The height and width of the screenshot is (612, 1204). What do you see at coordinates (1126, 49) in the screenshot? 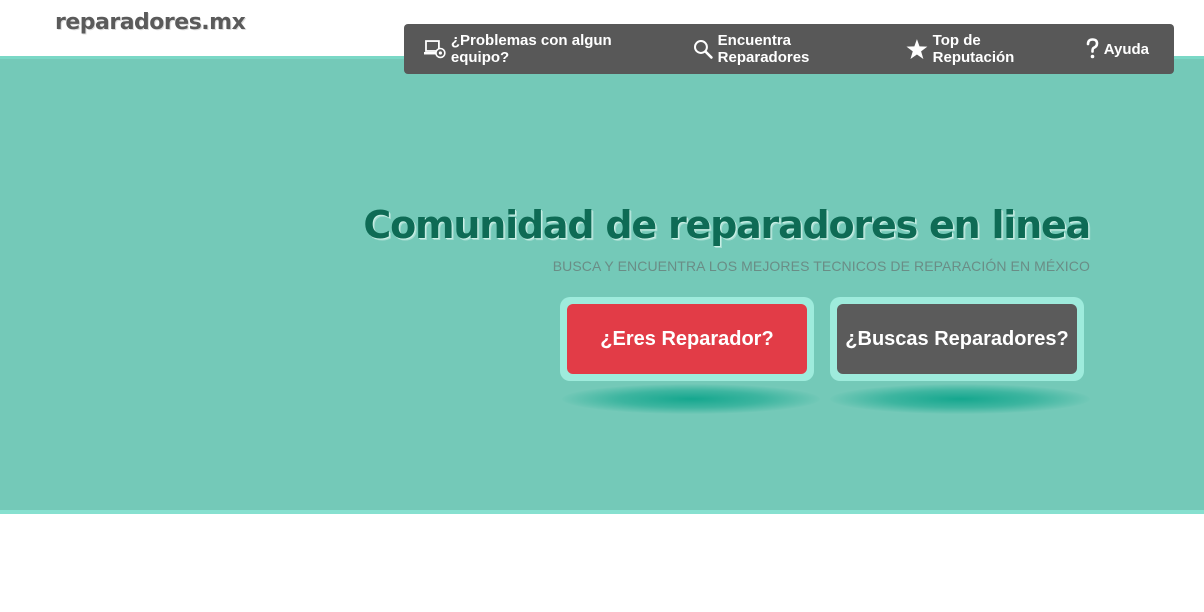
I see `nav-item-label: Ayuda` at bounding box center [1126, 49].